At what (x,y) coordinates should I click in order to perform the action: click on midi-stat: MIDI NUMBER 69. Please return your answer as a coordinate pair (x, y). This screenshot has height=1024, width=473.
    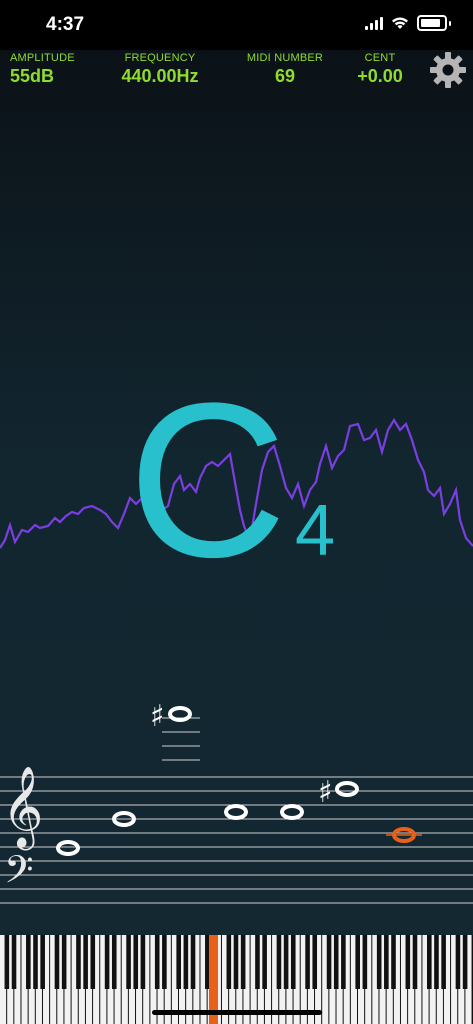
    Looking at the image, I should click on (285, 69).